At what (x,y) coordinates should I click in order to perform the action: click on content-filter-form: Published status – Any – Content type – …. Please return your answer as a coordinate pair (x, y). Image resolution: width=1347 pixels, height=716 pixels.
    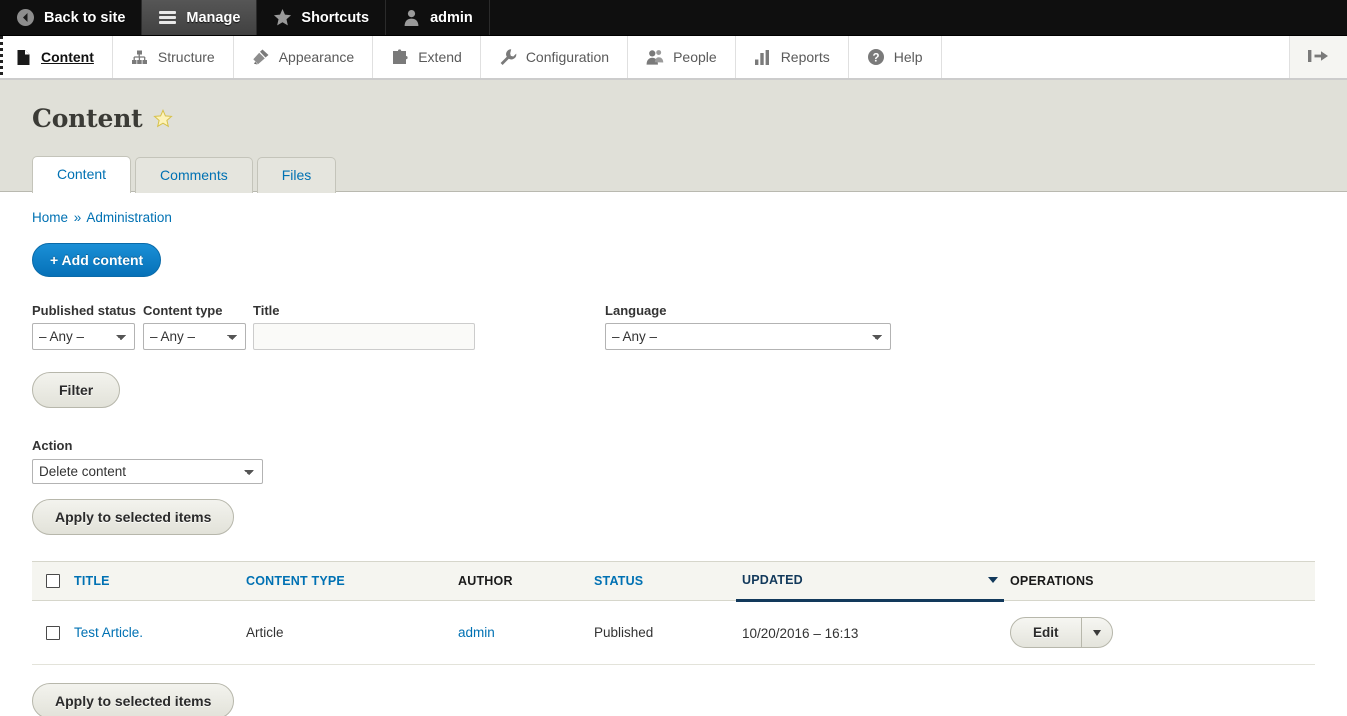
    Looking at the image, I should click on (673, 355).